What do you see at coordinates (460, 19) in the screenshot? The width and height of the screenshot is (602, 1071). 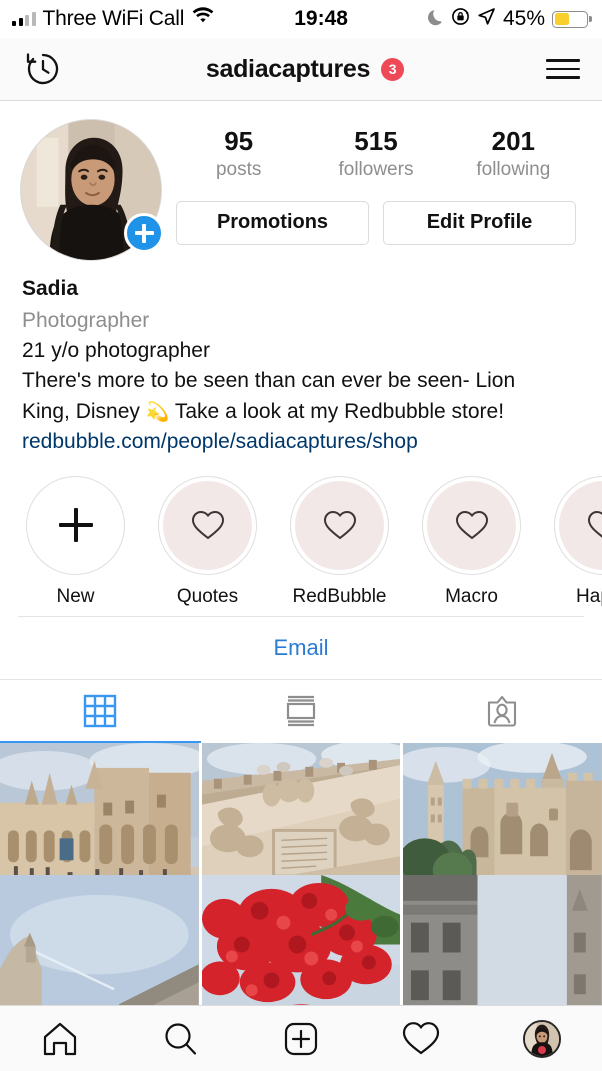 I see `rotation-lock-icon` at bounding box center [460, 19].